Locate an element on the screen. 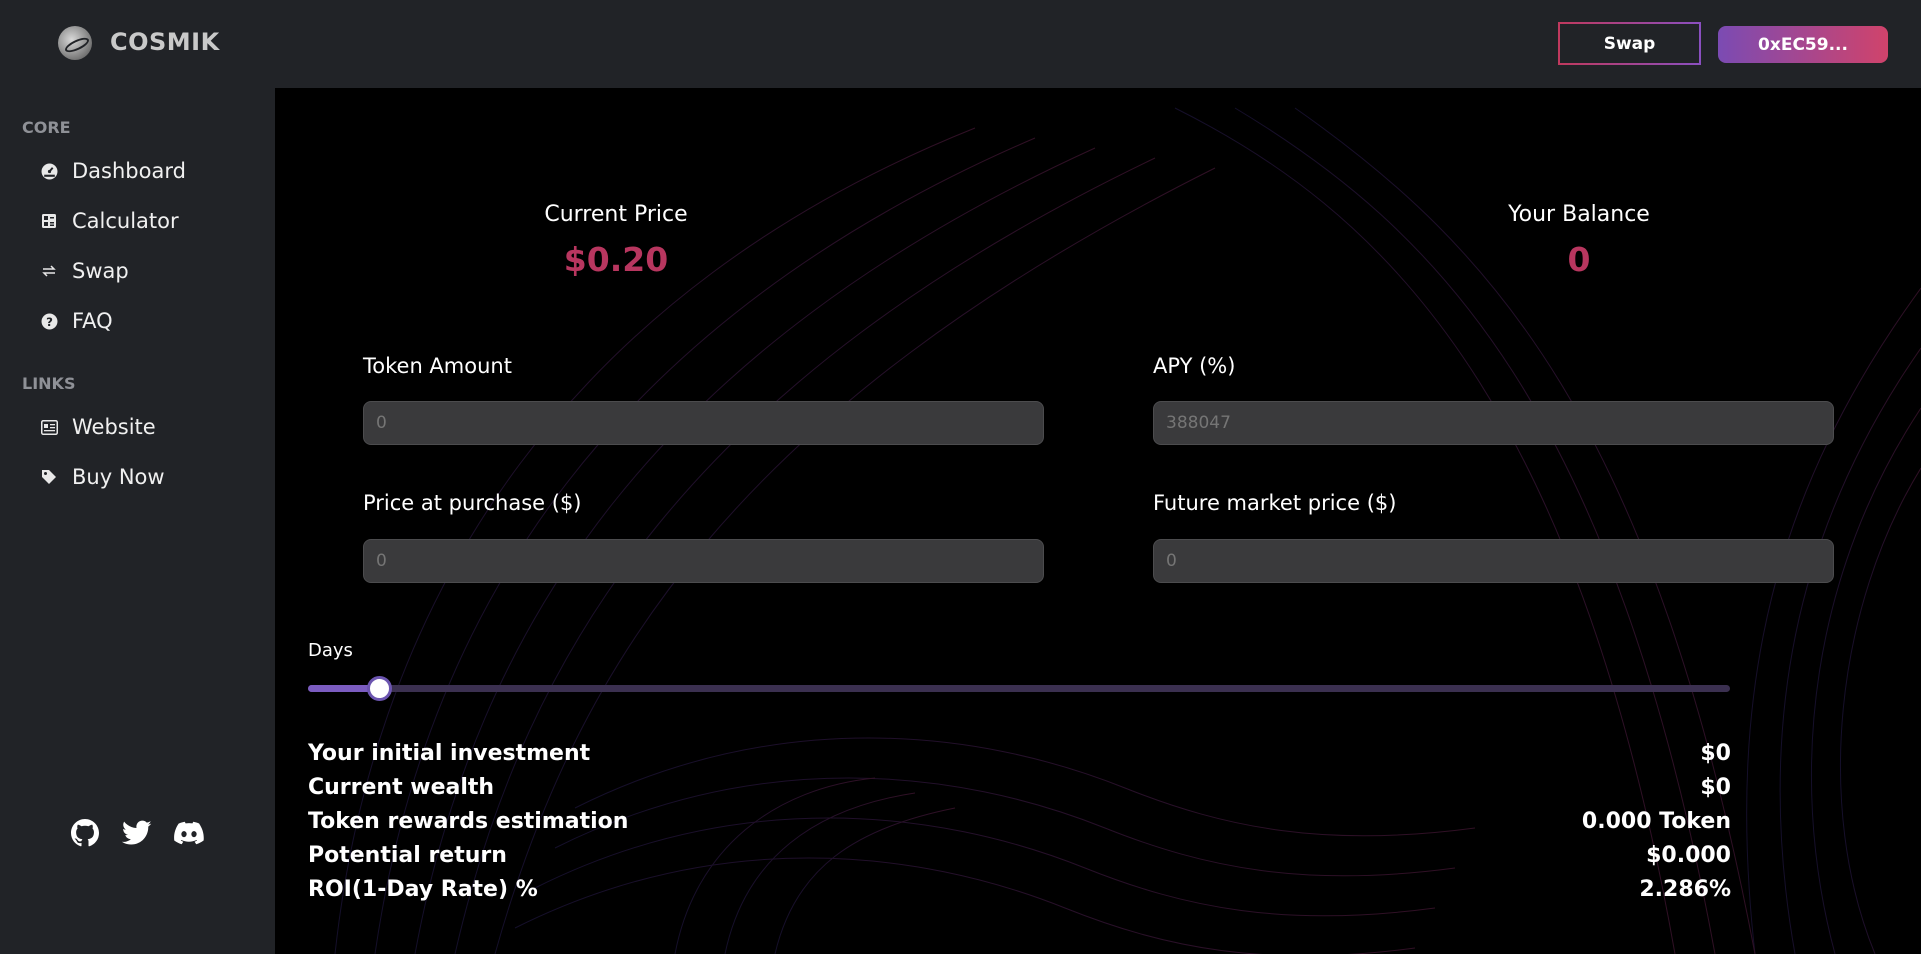  result-value-token-rewards: 0.000 Token is located at coordinates (1656, 821).